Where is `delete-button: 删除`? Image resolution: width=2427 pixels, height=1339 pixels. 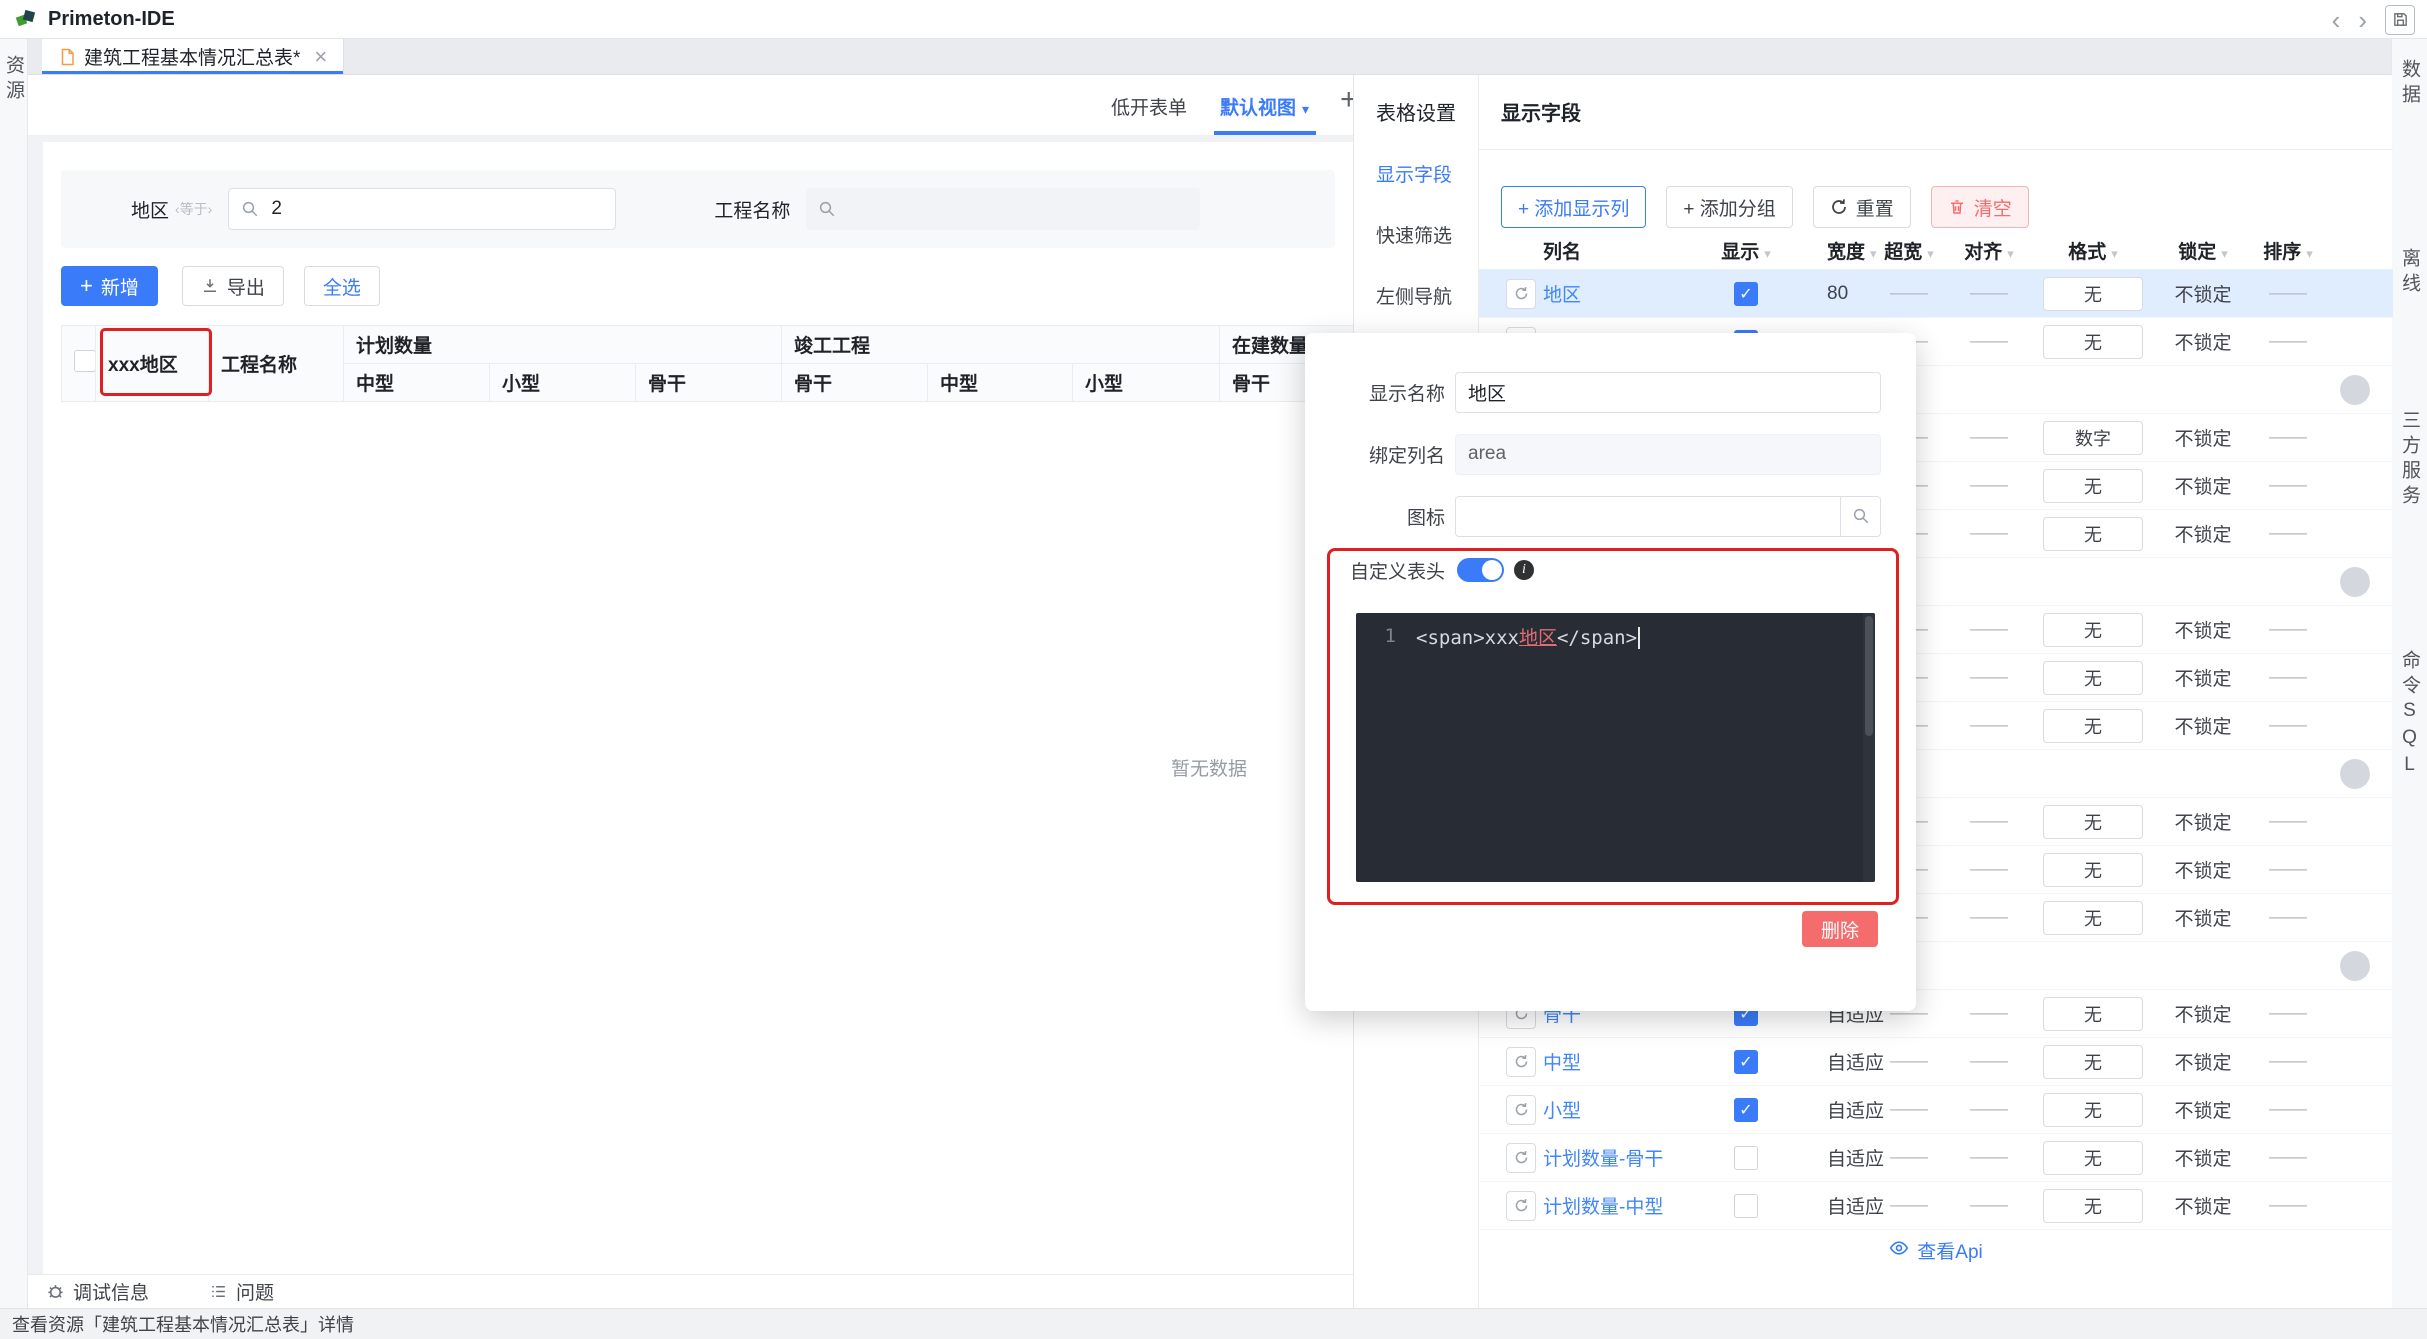
delete-button: 删除 is located at coordinates (1840, 929).